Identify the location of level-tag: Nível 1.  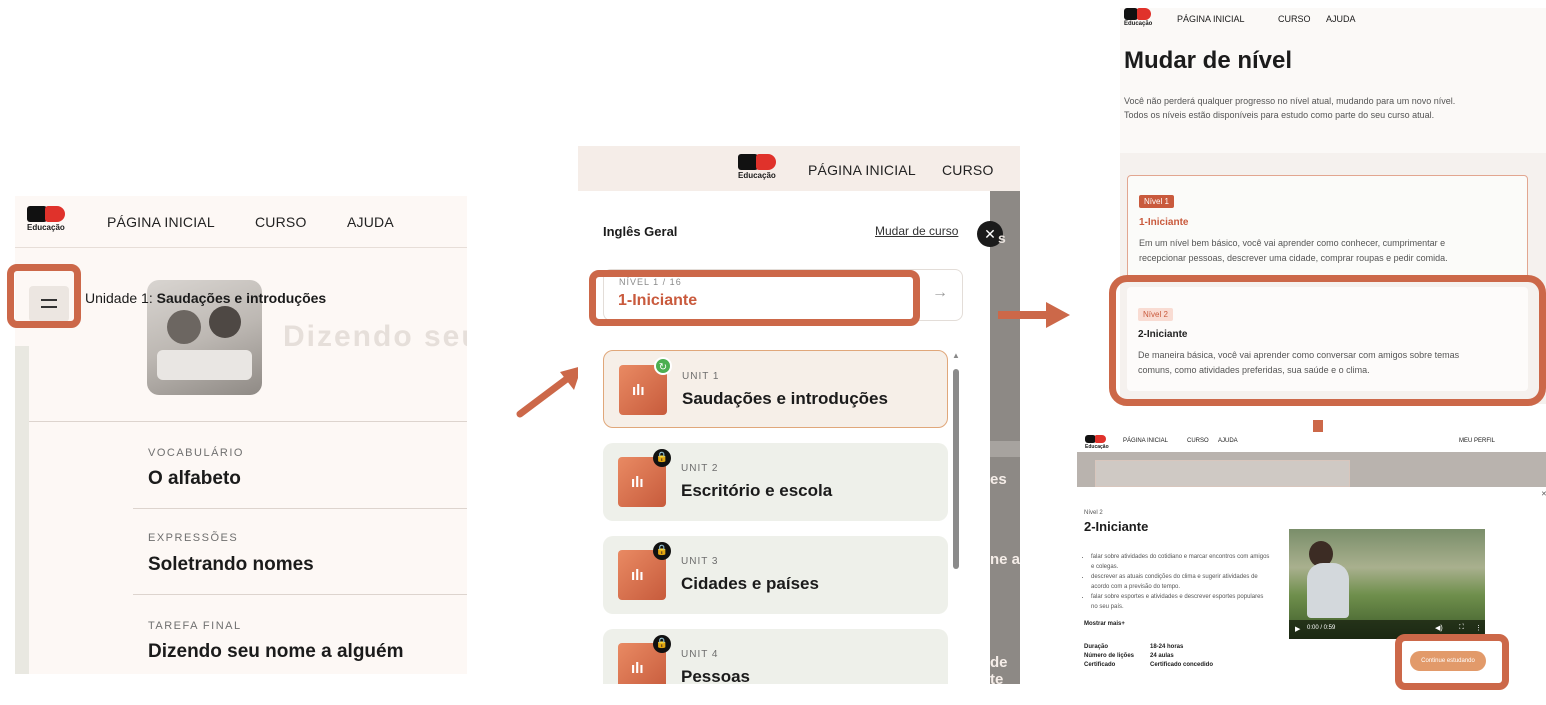
(1156, 201).